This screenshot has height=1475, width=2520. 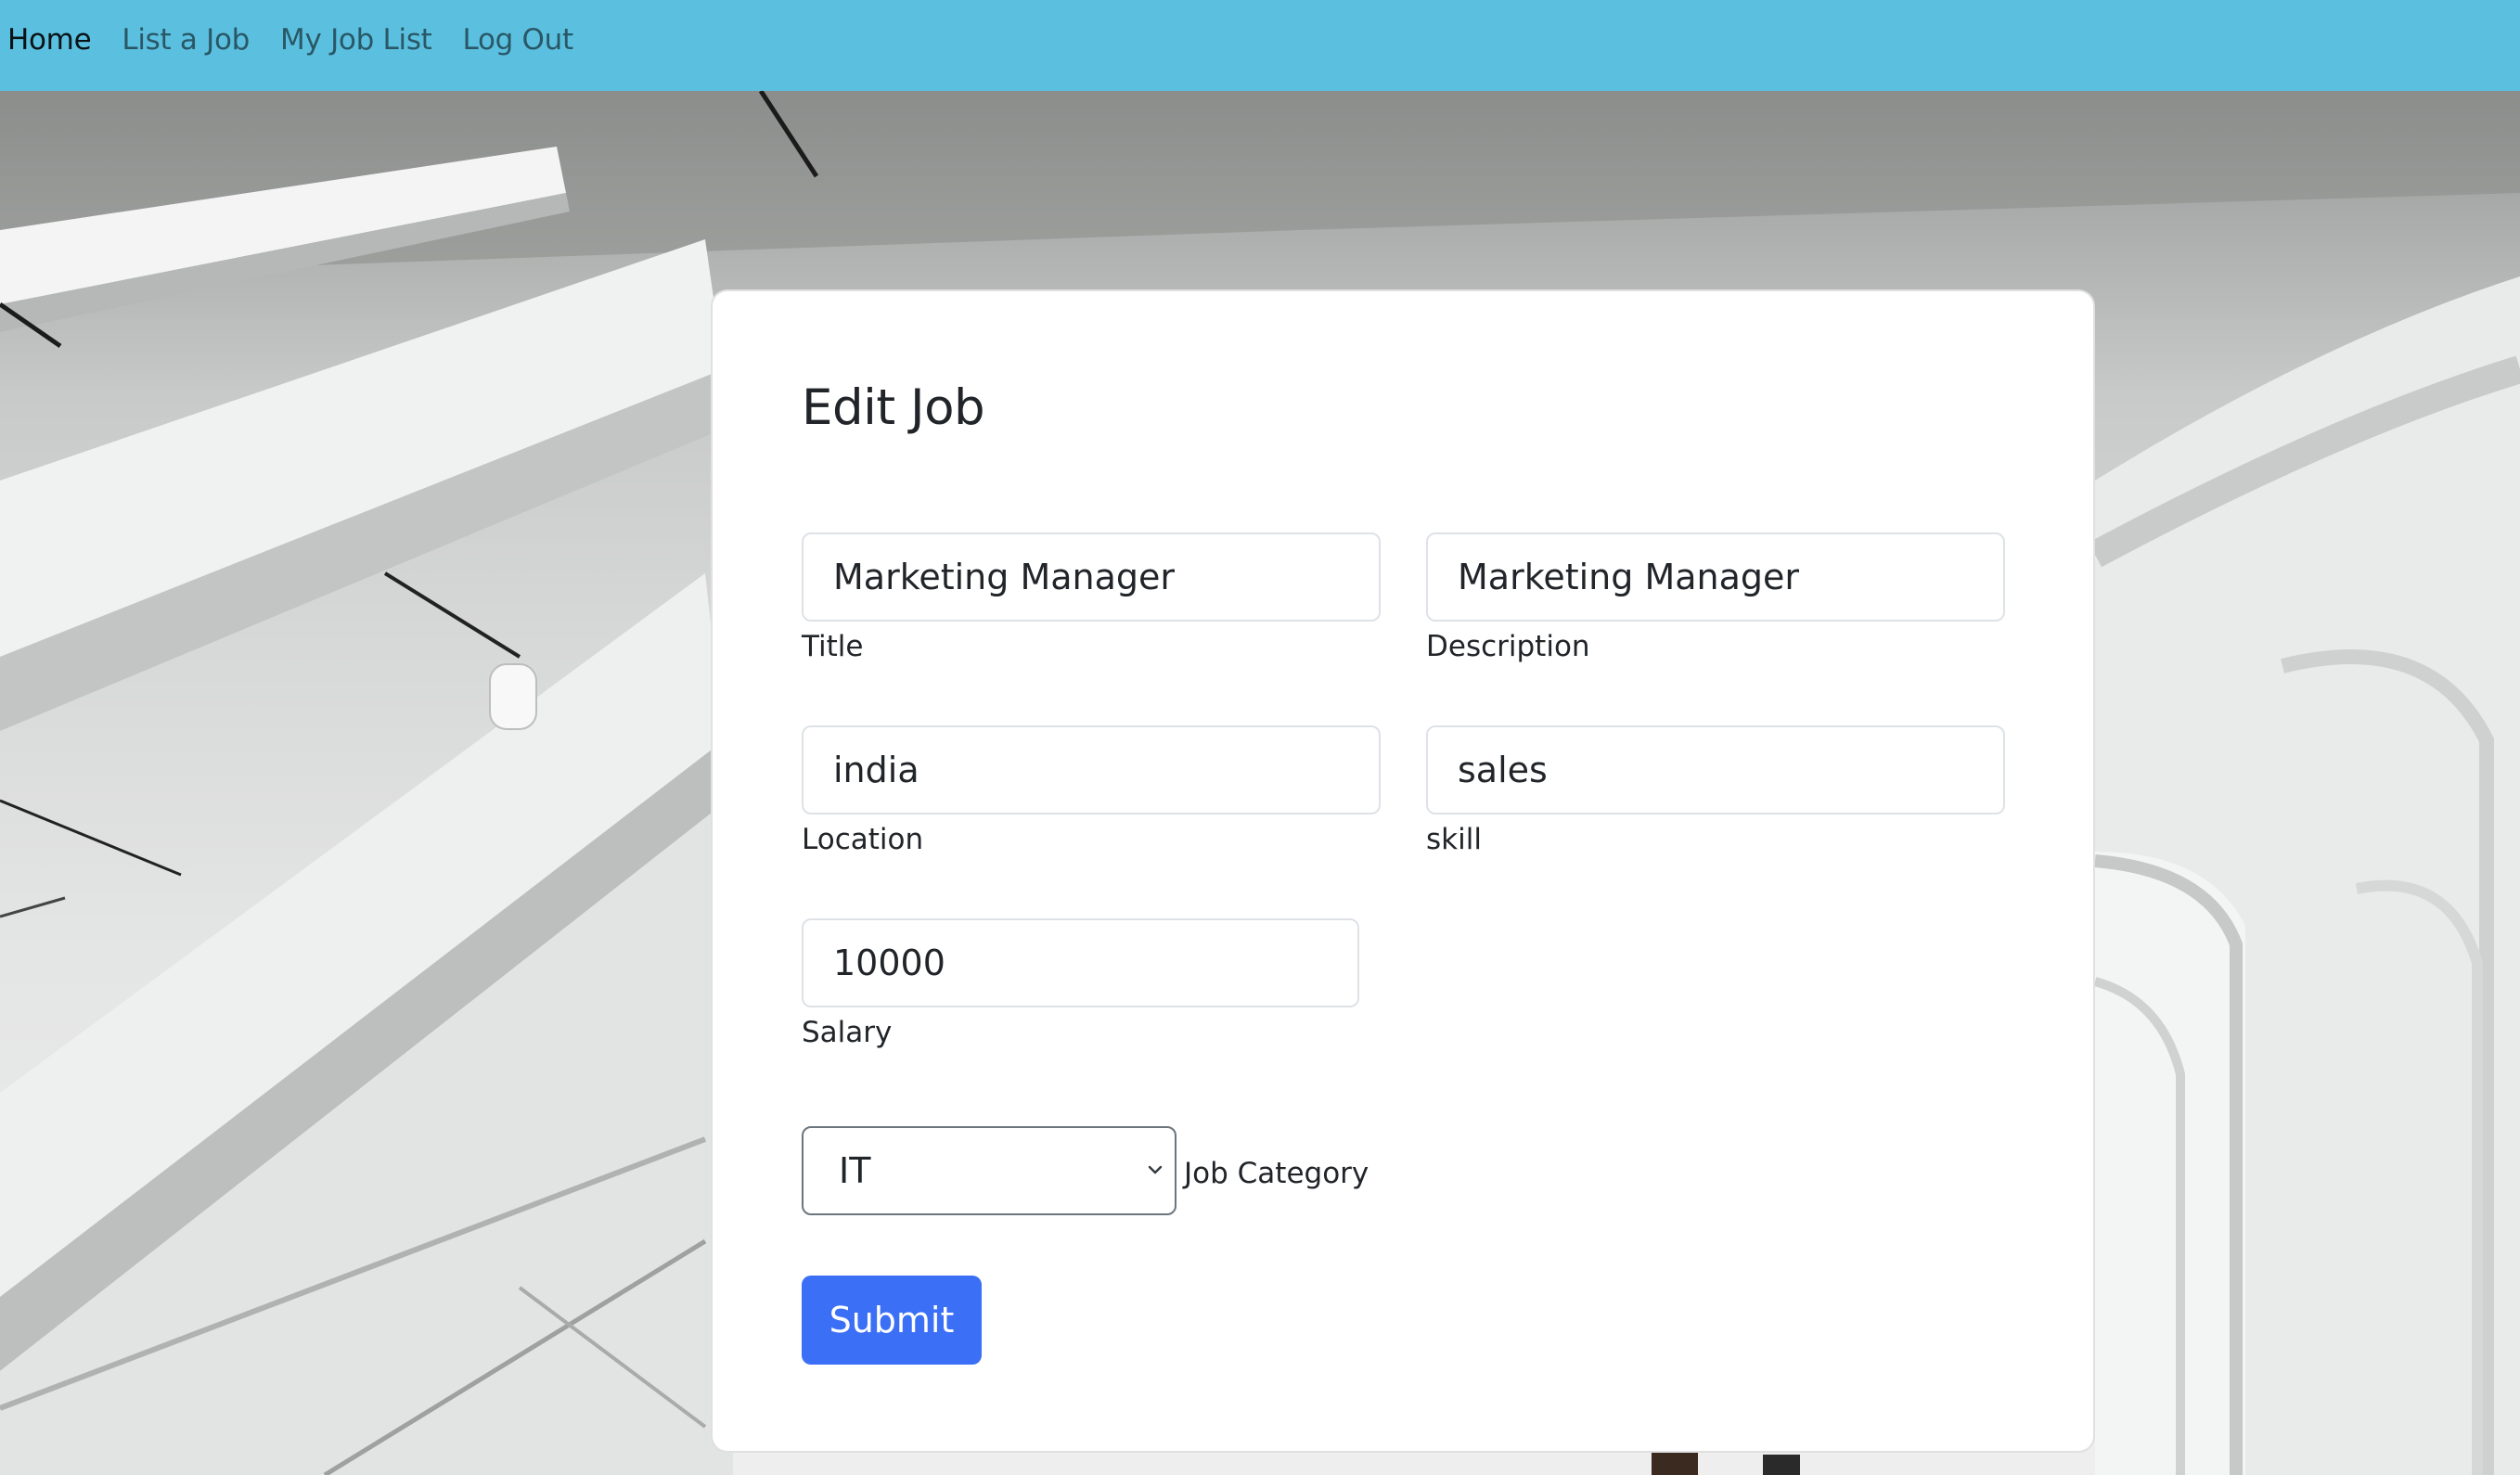 I want to click on skill-input, so click(x=1730, y=770).